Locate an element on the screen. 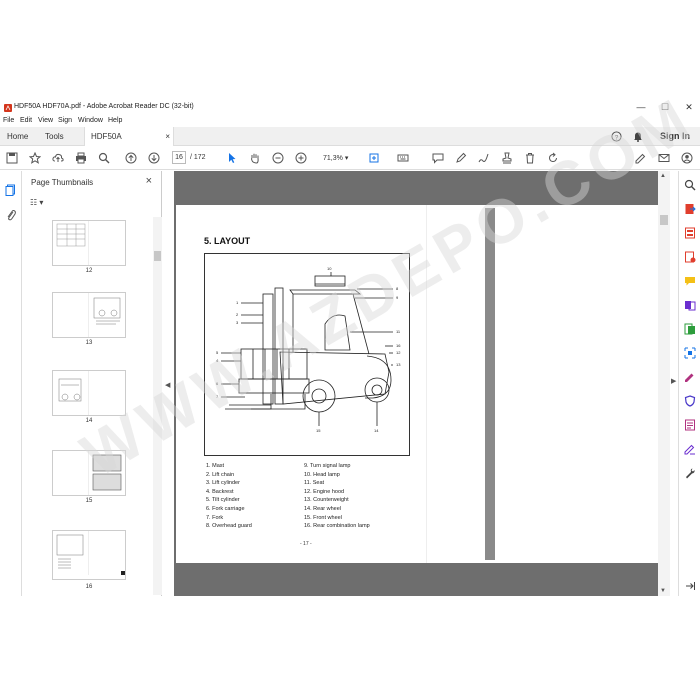  callout-2: 2 is located at coordinates (237, 314).